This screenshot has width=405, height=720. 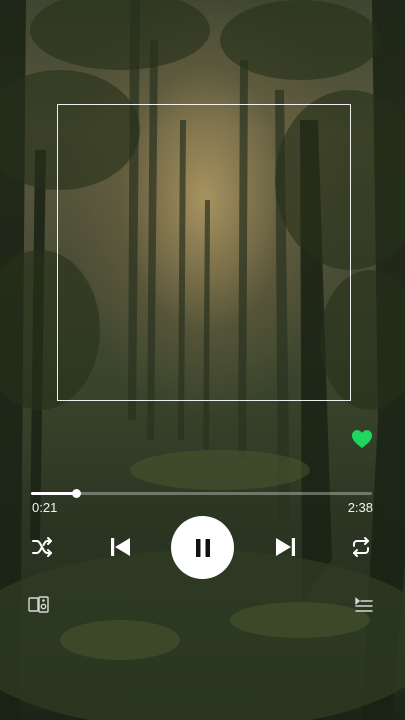 I want to click on repeat-button, so click(x=361, y=547).